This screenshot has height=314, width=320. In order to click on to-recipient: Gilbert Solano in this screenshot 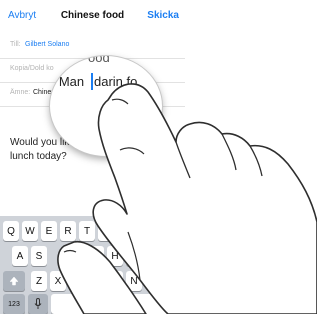, I will do `click(47, 44)`.